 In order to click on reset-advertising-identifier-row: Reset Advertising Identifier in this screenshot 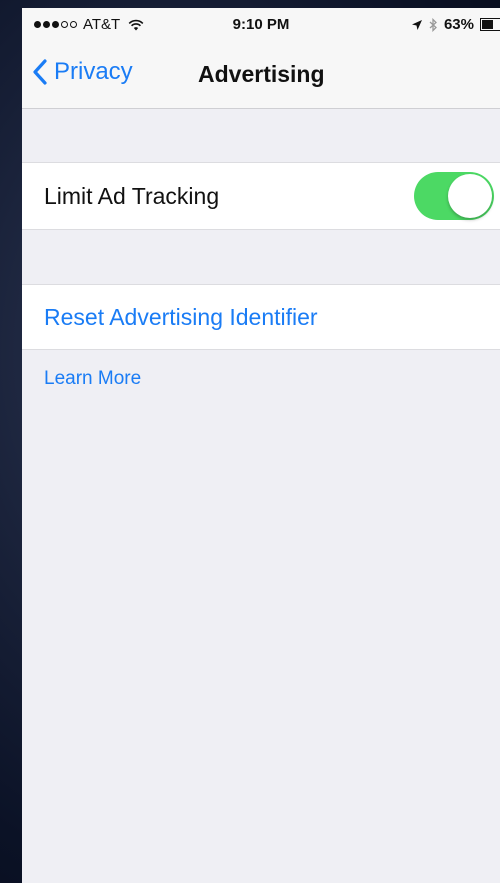, I will do `click(261, 317)`.